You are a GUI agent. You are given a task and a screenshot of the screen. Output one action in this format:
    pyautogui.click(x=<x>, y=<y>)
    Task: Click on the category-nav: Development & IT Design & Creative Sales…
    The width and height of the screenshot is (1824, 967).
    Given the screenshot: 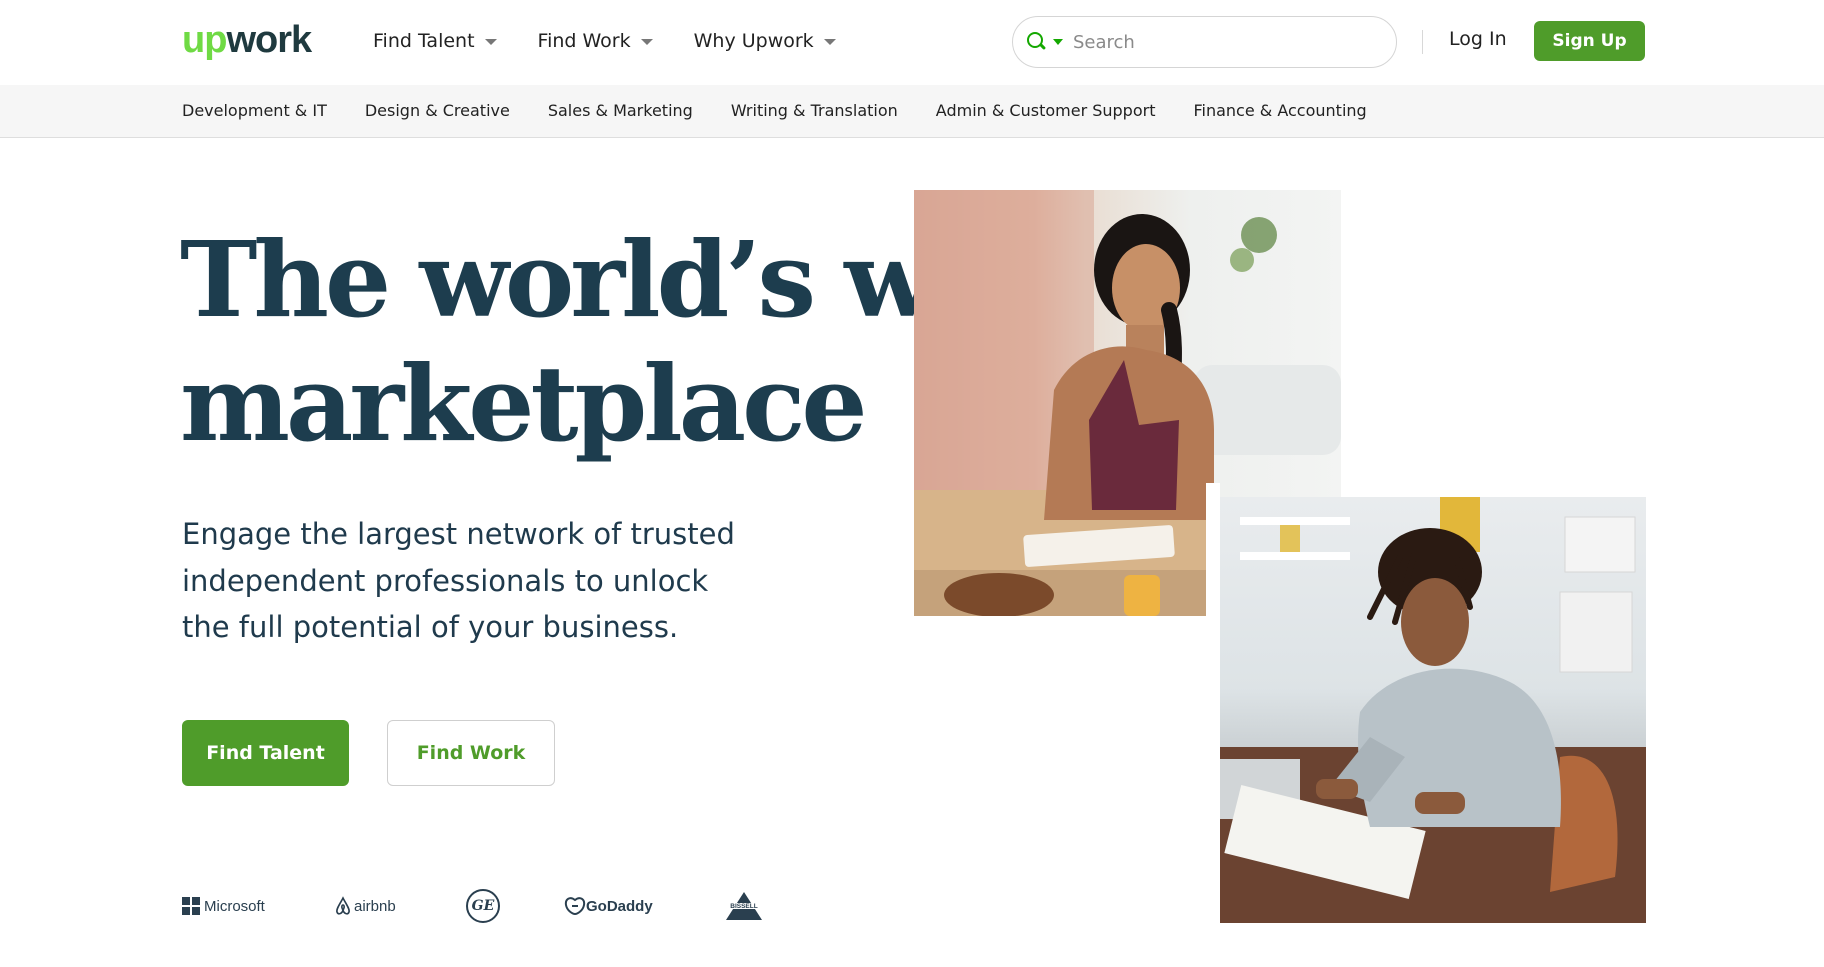 What is the action you would take?
    pyautogui.click(x=912, y=111)
    